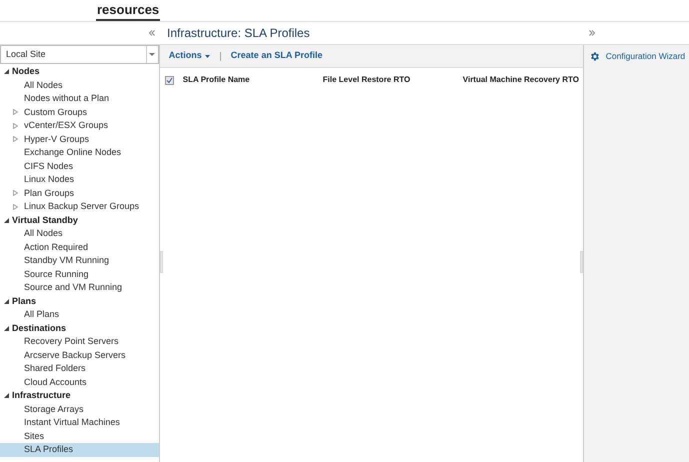  What do you see at coordinates (79, 274) in the screenshot?
I see `tree-item: Source Running` at bounding box center [79, 274].